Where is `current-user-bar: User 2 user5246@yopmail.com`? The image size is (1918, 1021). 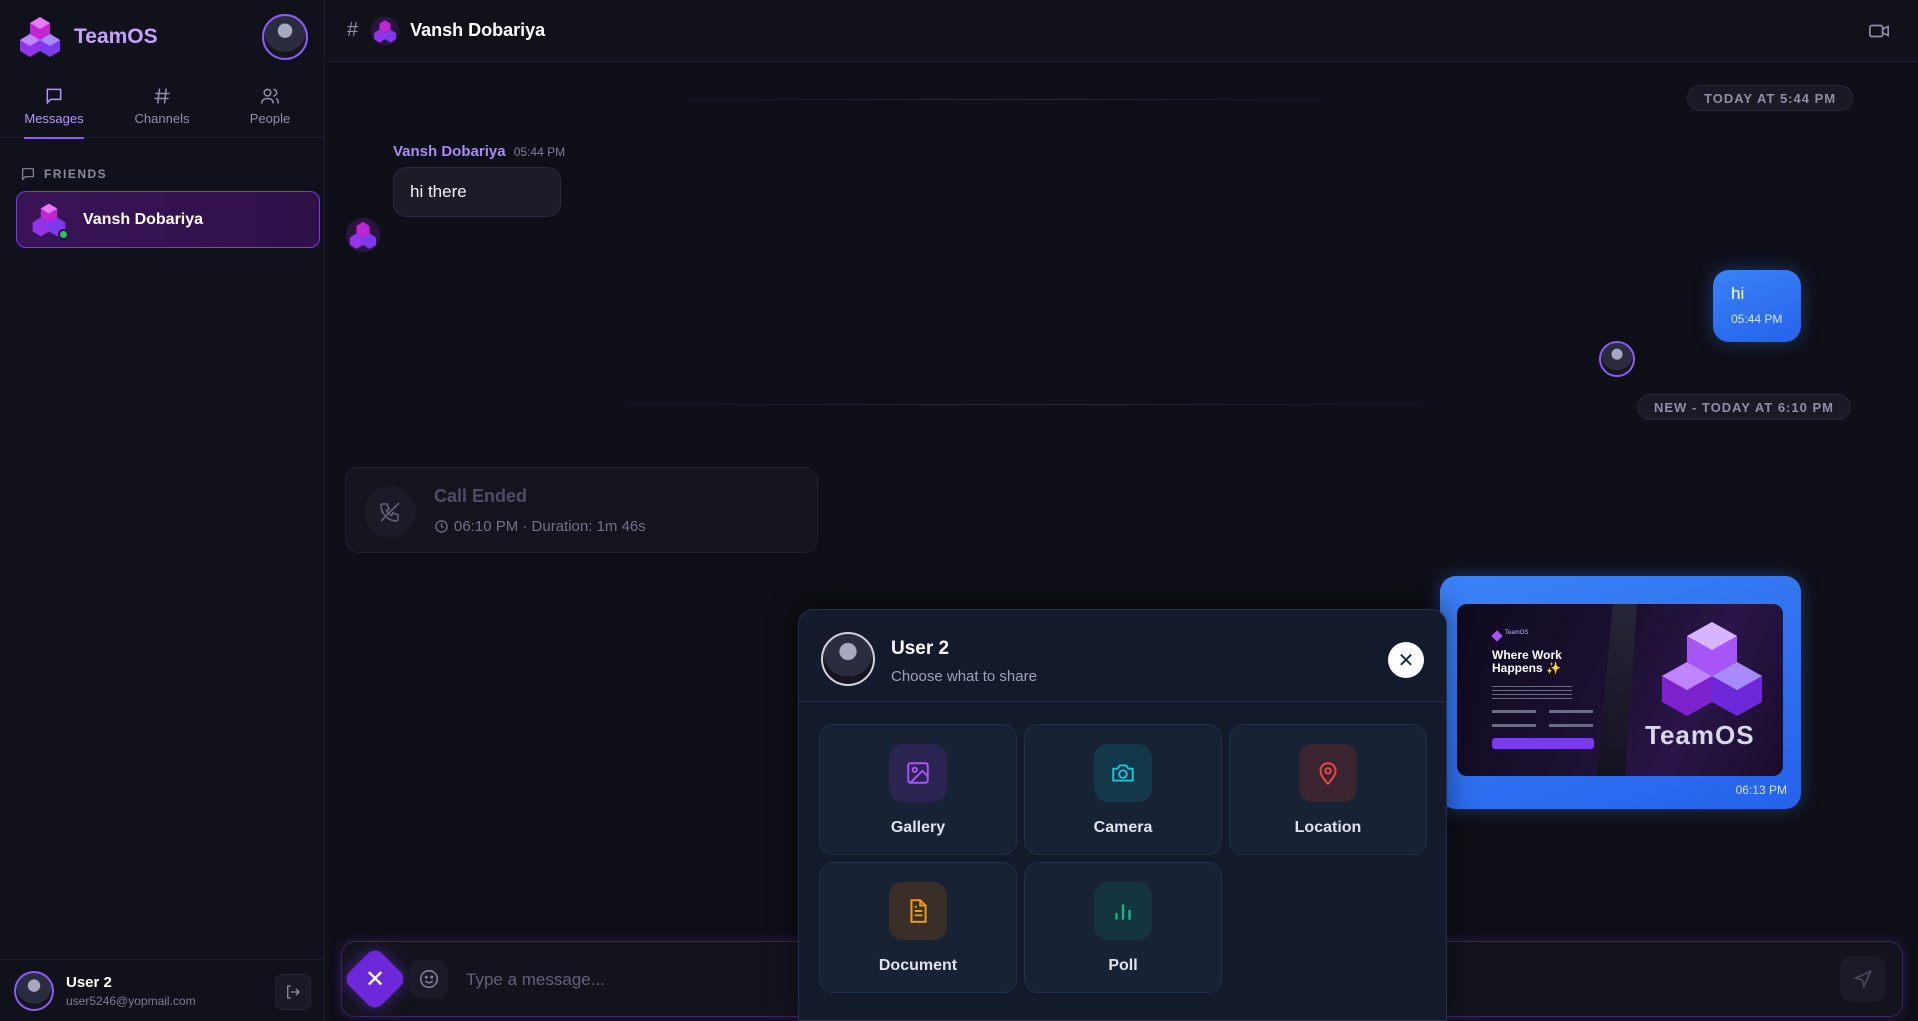 current-user-bar: User 2 user5246@yopmail.com is located at coordinates (162, 990).